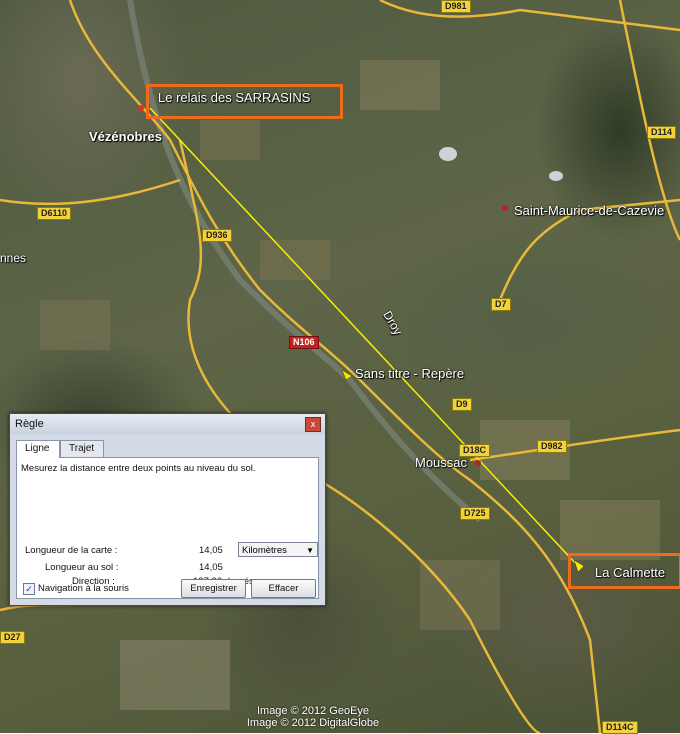 The width and height of the screenshot is (680, 734). Describe the element at coordinates (125, 136) in the screenshot. I see `place-vezenobres: Vézénobres` at that location.